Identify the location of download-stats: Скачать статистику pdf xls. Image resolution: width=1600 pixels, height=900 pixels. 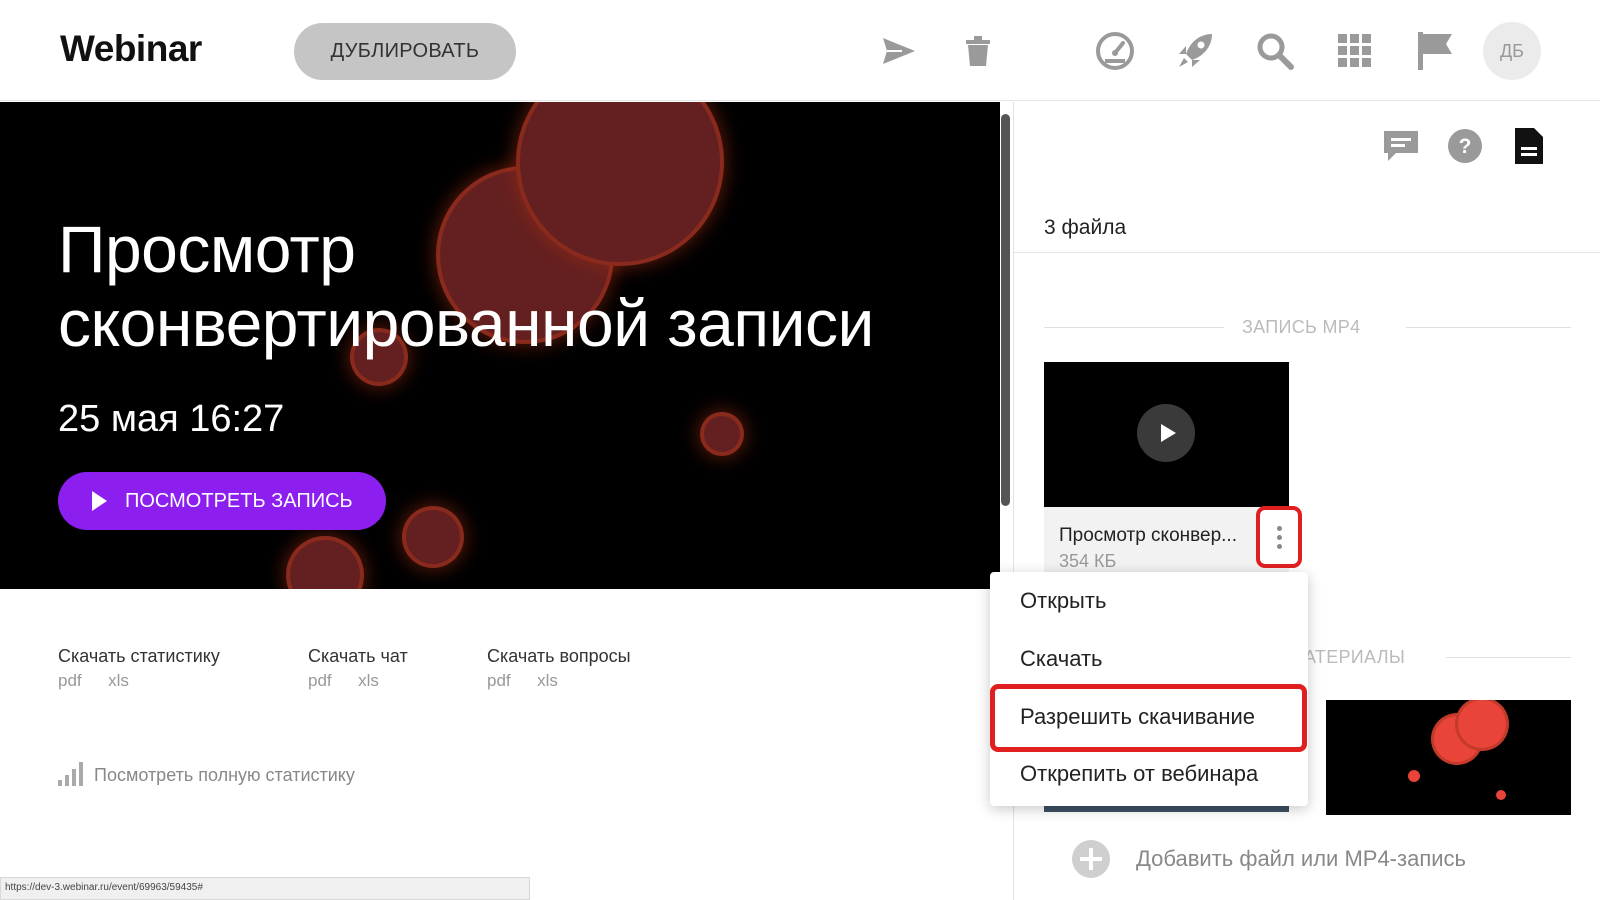
(139, 668).